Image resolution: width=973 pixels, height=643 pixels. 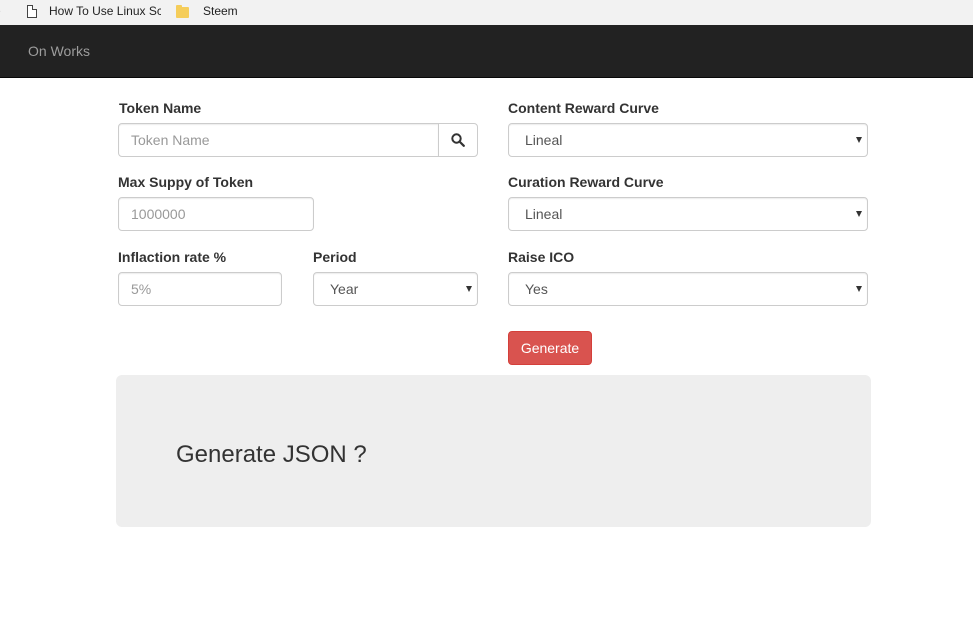 I want to click on bookmark-steem: Steem, so click(x=207, y=11).